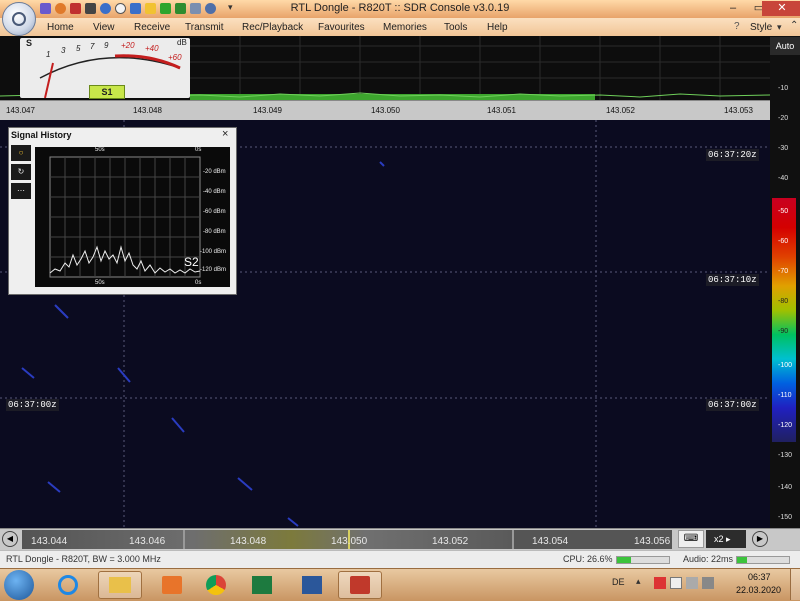 This screenshot has height=601, width=800. I want to click on audio-meter, so click(763, 560).